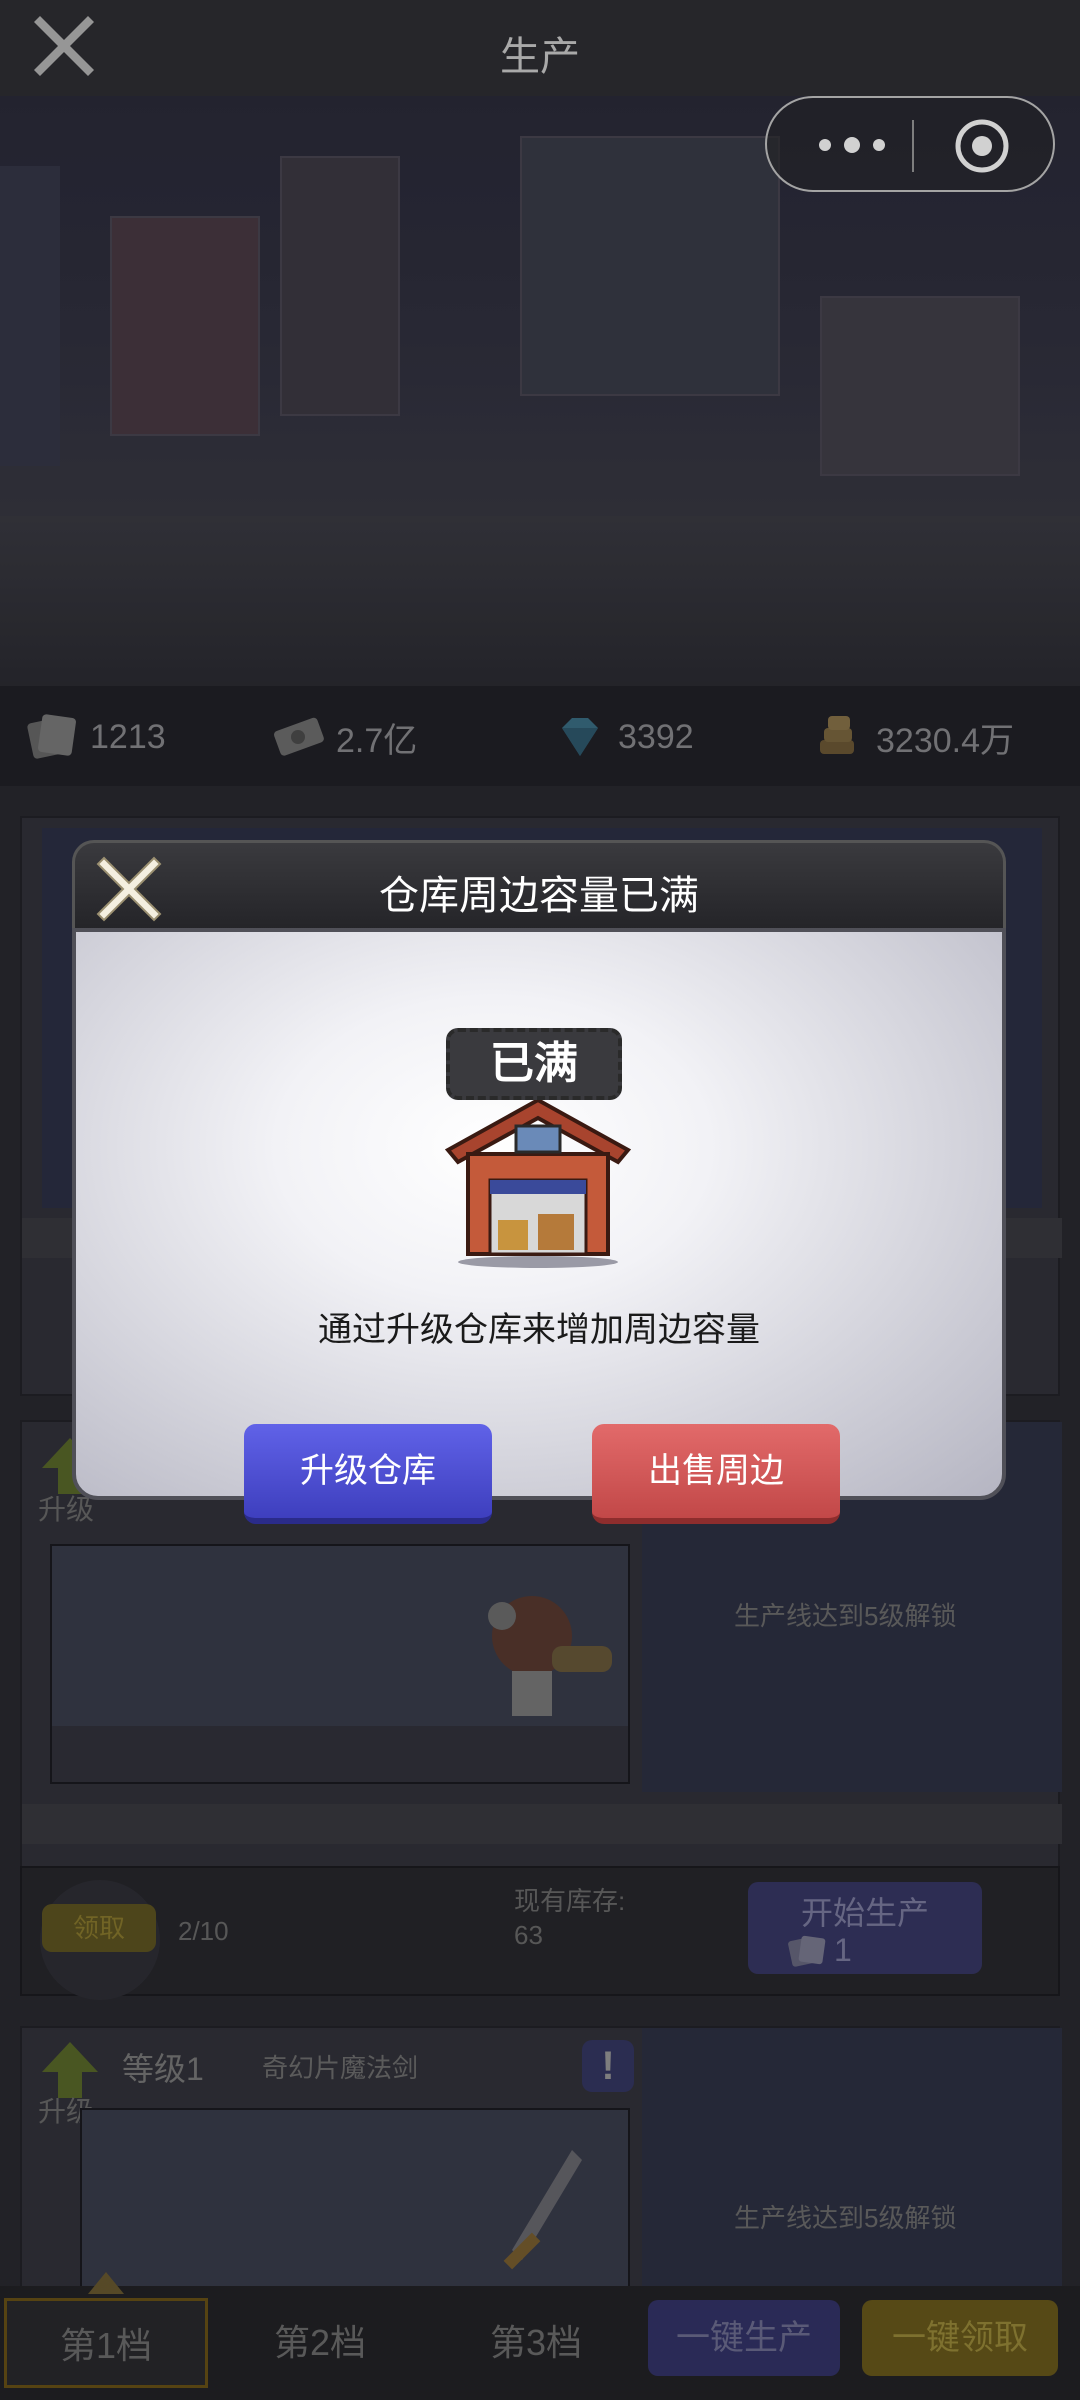 This screenshot has height=2400, width=1080. I want to click on upgrade-warehouse-button: 升级仓库, so click(368, 1474).